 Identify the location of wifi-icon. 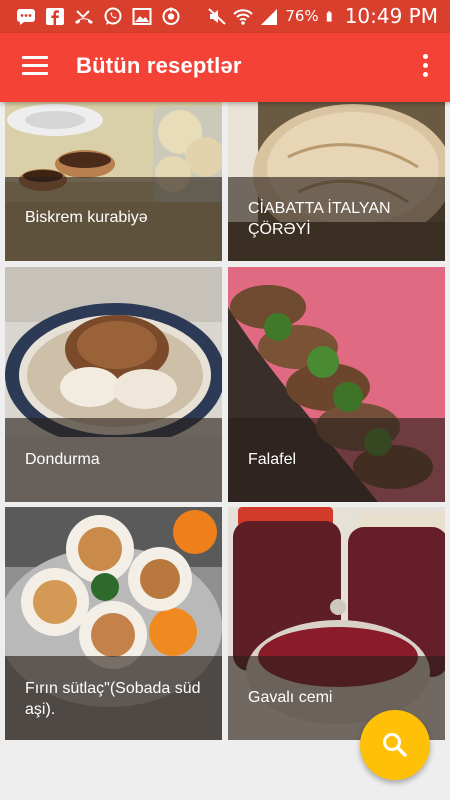
(243, 16).